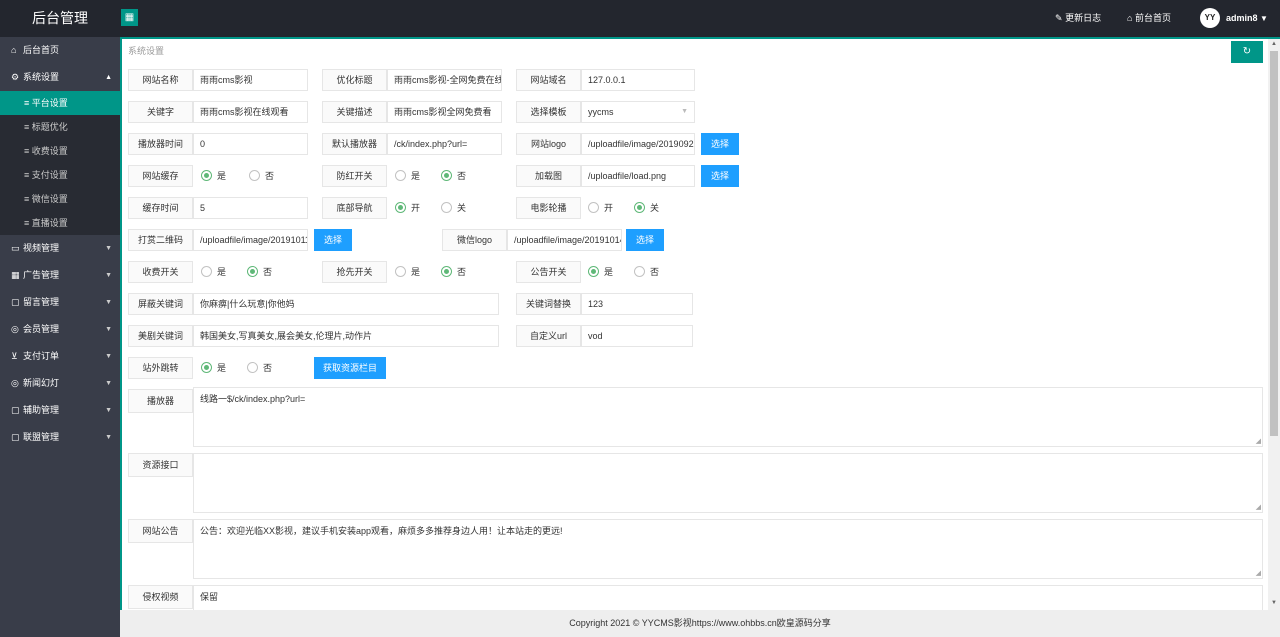 This screenshot has width=1280, height=637. Describe the element at coordinates (60, 248) in the screenshot. I see `sidebar-item-video: ▭ 视频管理 ▼` at that location.